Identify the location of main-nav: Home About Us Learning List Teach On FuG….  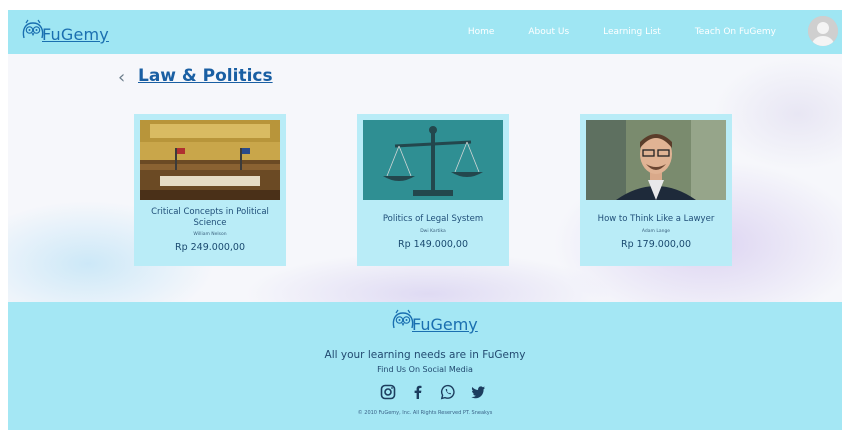
(605, 32).